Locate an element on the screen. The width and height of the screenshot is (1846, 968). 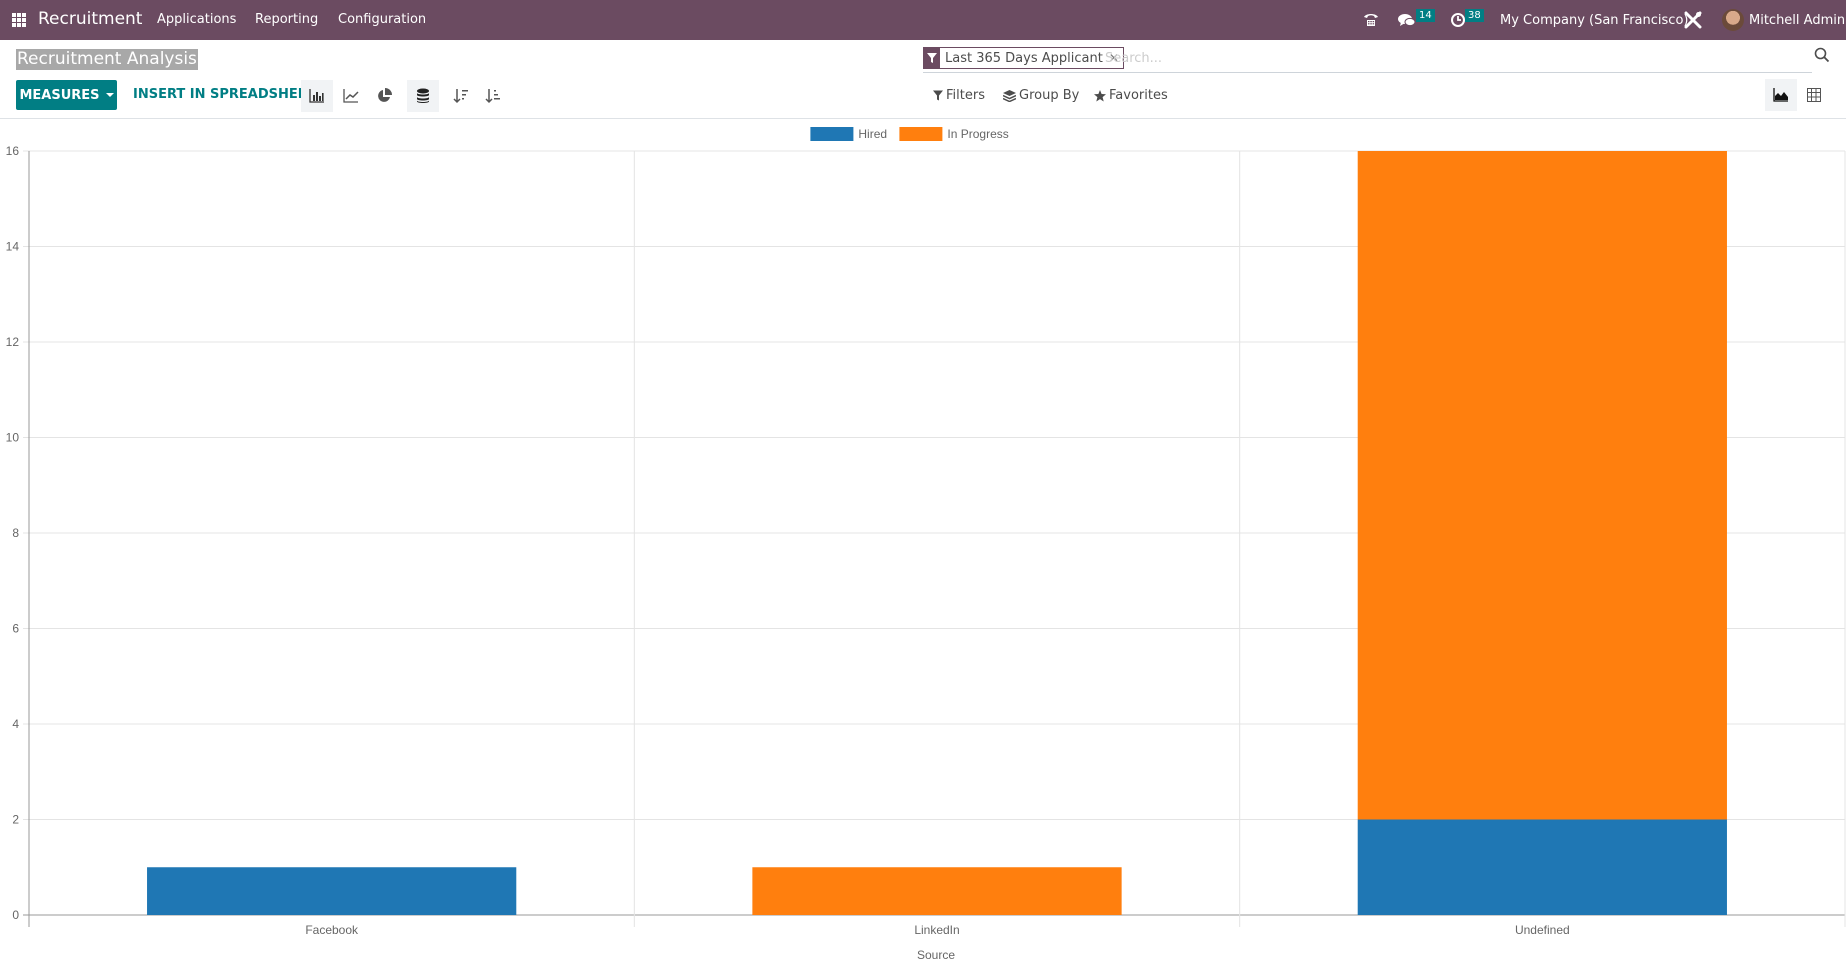
insert-spreadsheet-button: INSERT IN SPREADSHEET is located at coordinates (224, 94).